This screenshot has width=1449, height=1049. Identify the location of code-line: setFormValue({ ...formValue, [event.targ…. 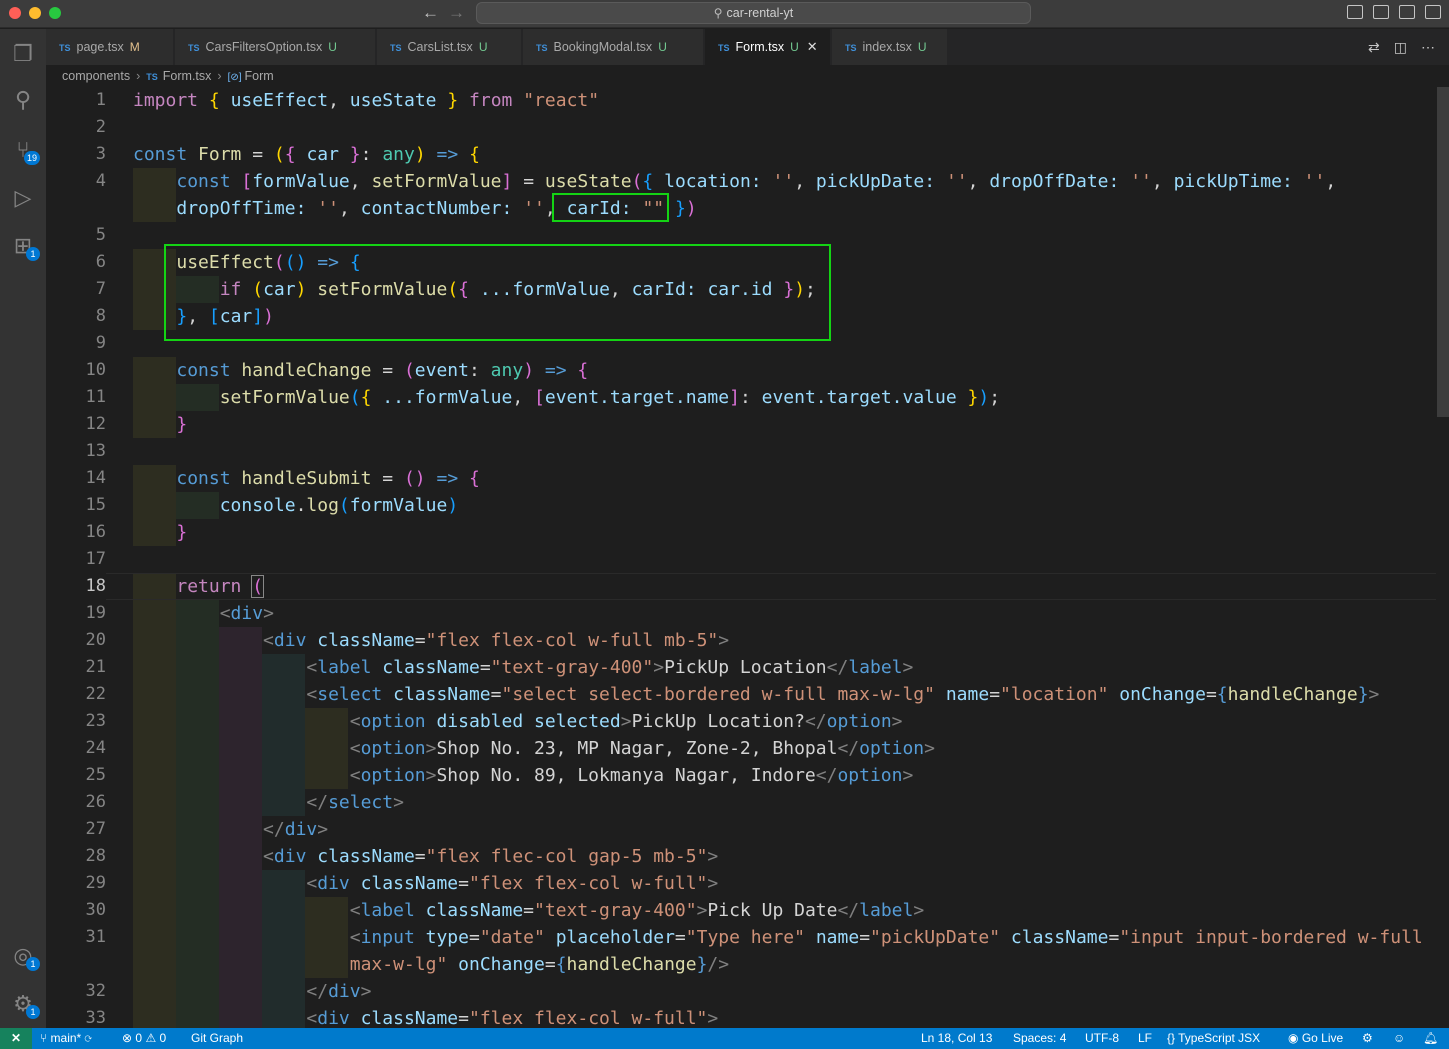
(610, 397).